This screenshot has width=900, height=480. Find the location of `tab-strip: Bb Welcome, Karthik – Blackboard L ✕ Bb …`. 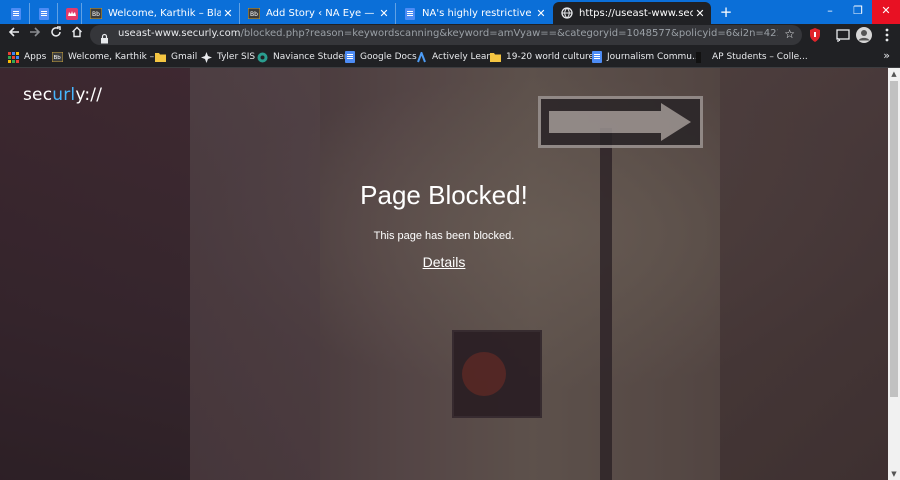

tab-strip: Bb Welcome, Karthik – Blackboard L ✕ Bb … is located at coordinates (450, 12).